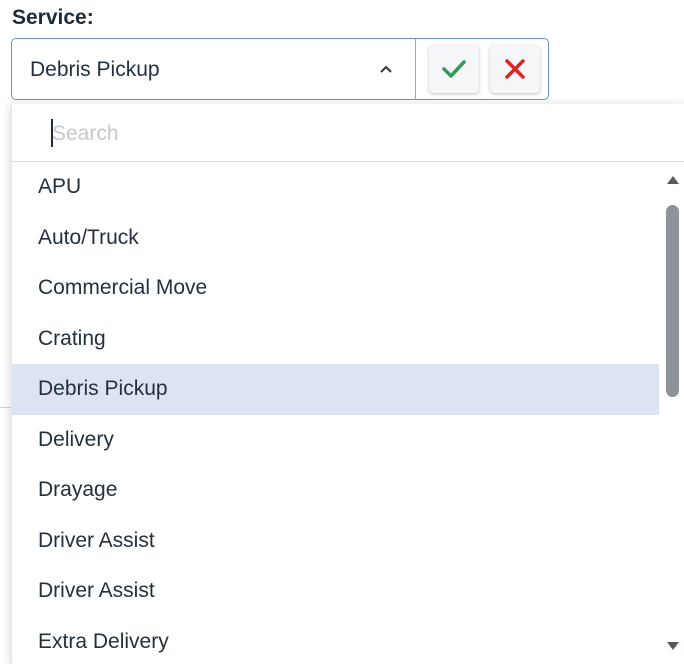 This screenshot has width=684, height=664. Describe the element at coordinates (213, 69) in the screenshot. I see `service-select: Debris Pickup` at that location.